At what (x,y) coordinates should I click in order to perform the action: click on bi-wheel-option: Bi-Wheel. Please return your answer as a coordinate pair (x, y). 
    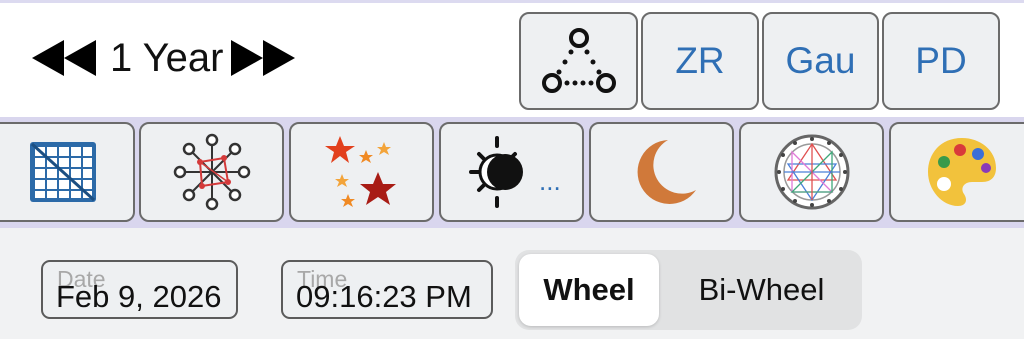
    Looking at the image, I should click on (761, 290).